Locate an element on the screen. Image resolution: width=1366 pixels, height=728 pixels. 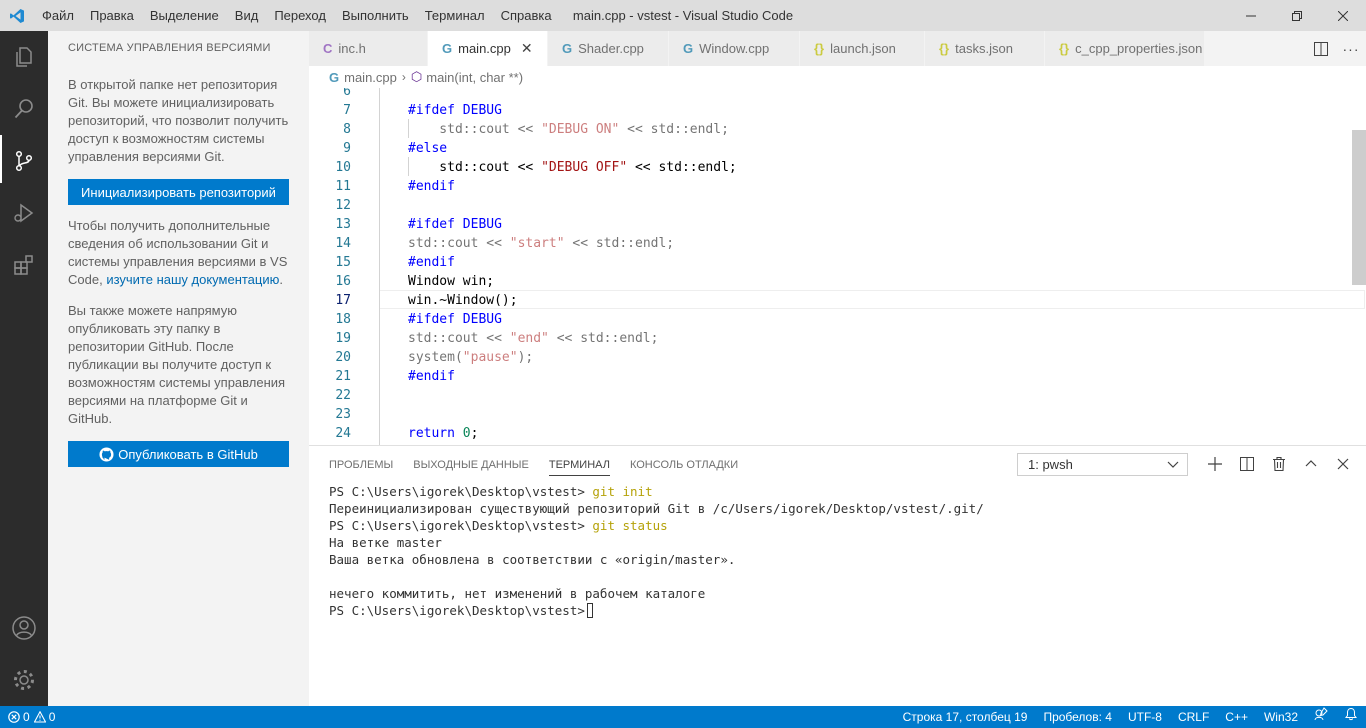
tab-launch-json: {} launch.json is located at coordinates (862, 48).